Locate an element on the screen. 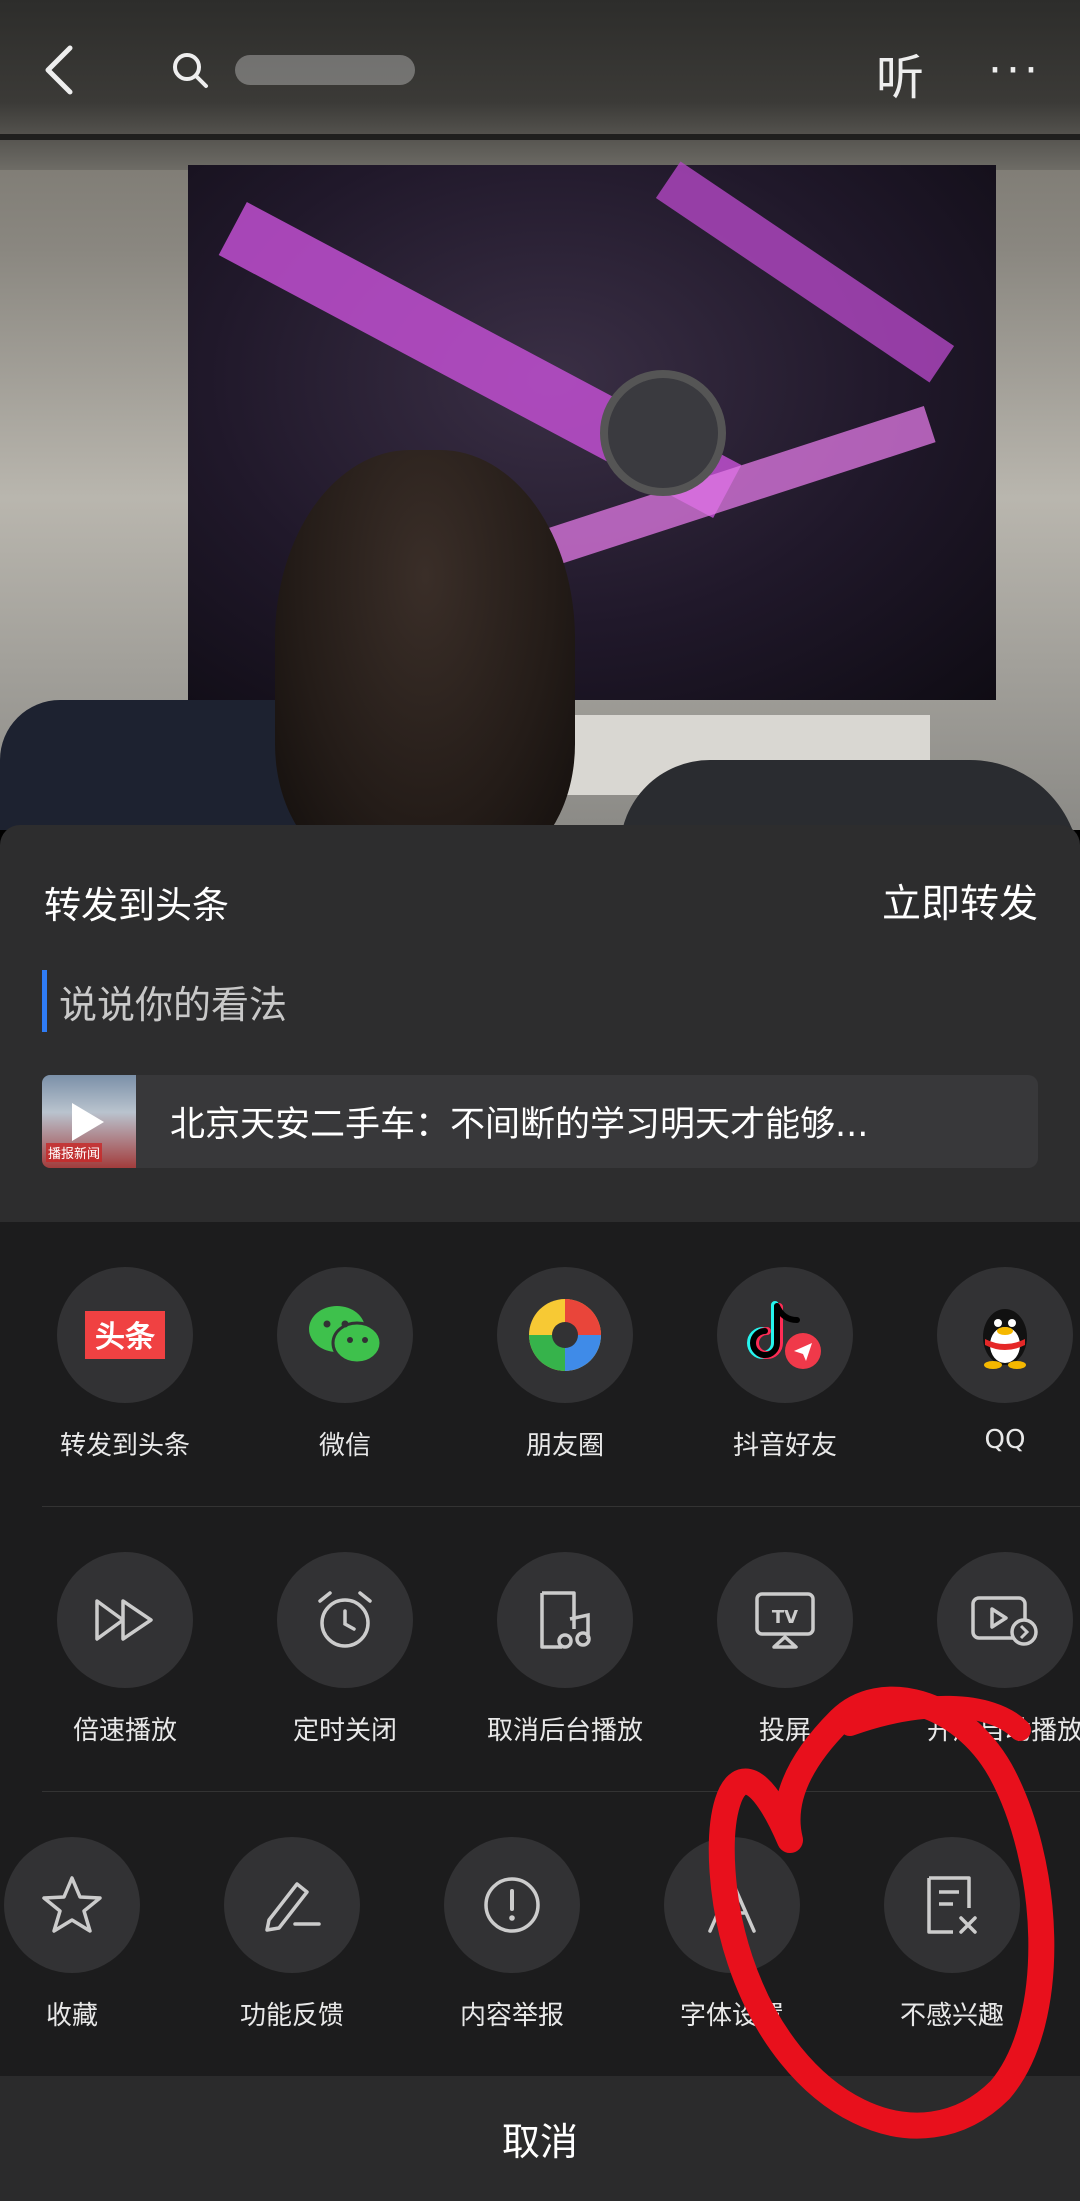  not-interested-label: 不感兴趣 is located at coordinates (951, 2016).